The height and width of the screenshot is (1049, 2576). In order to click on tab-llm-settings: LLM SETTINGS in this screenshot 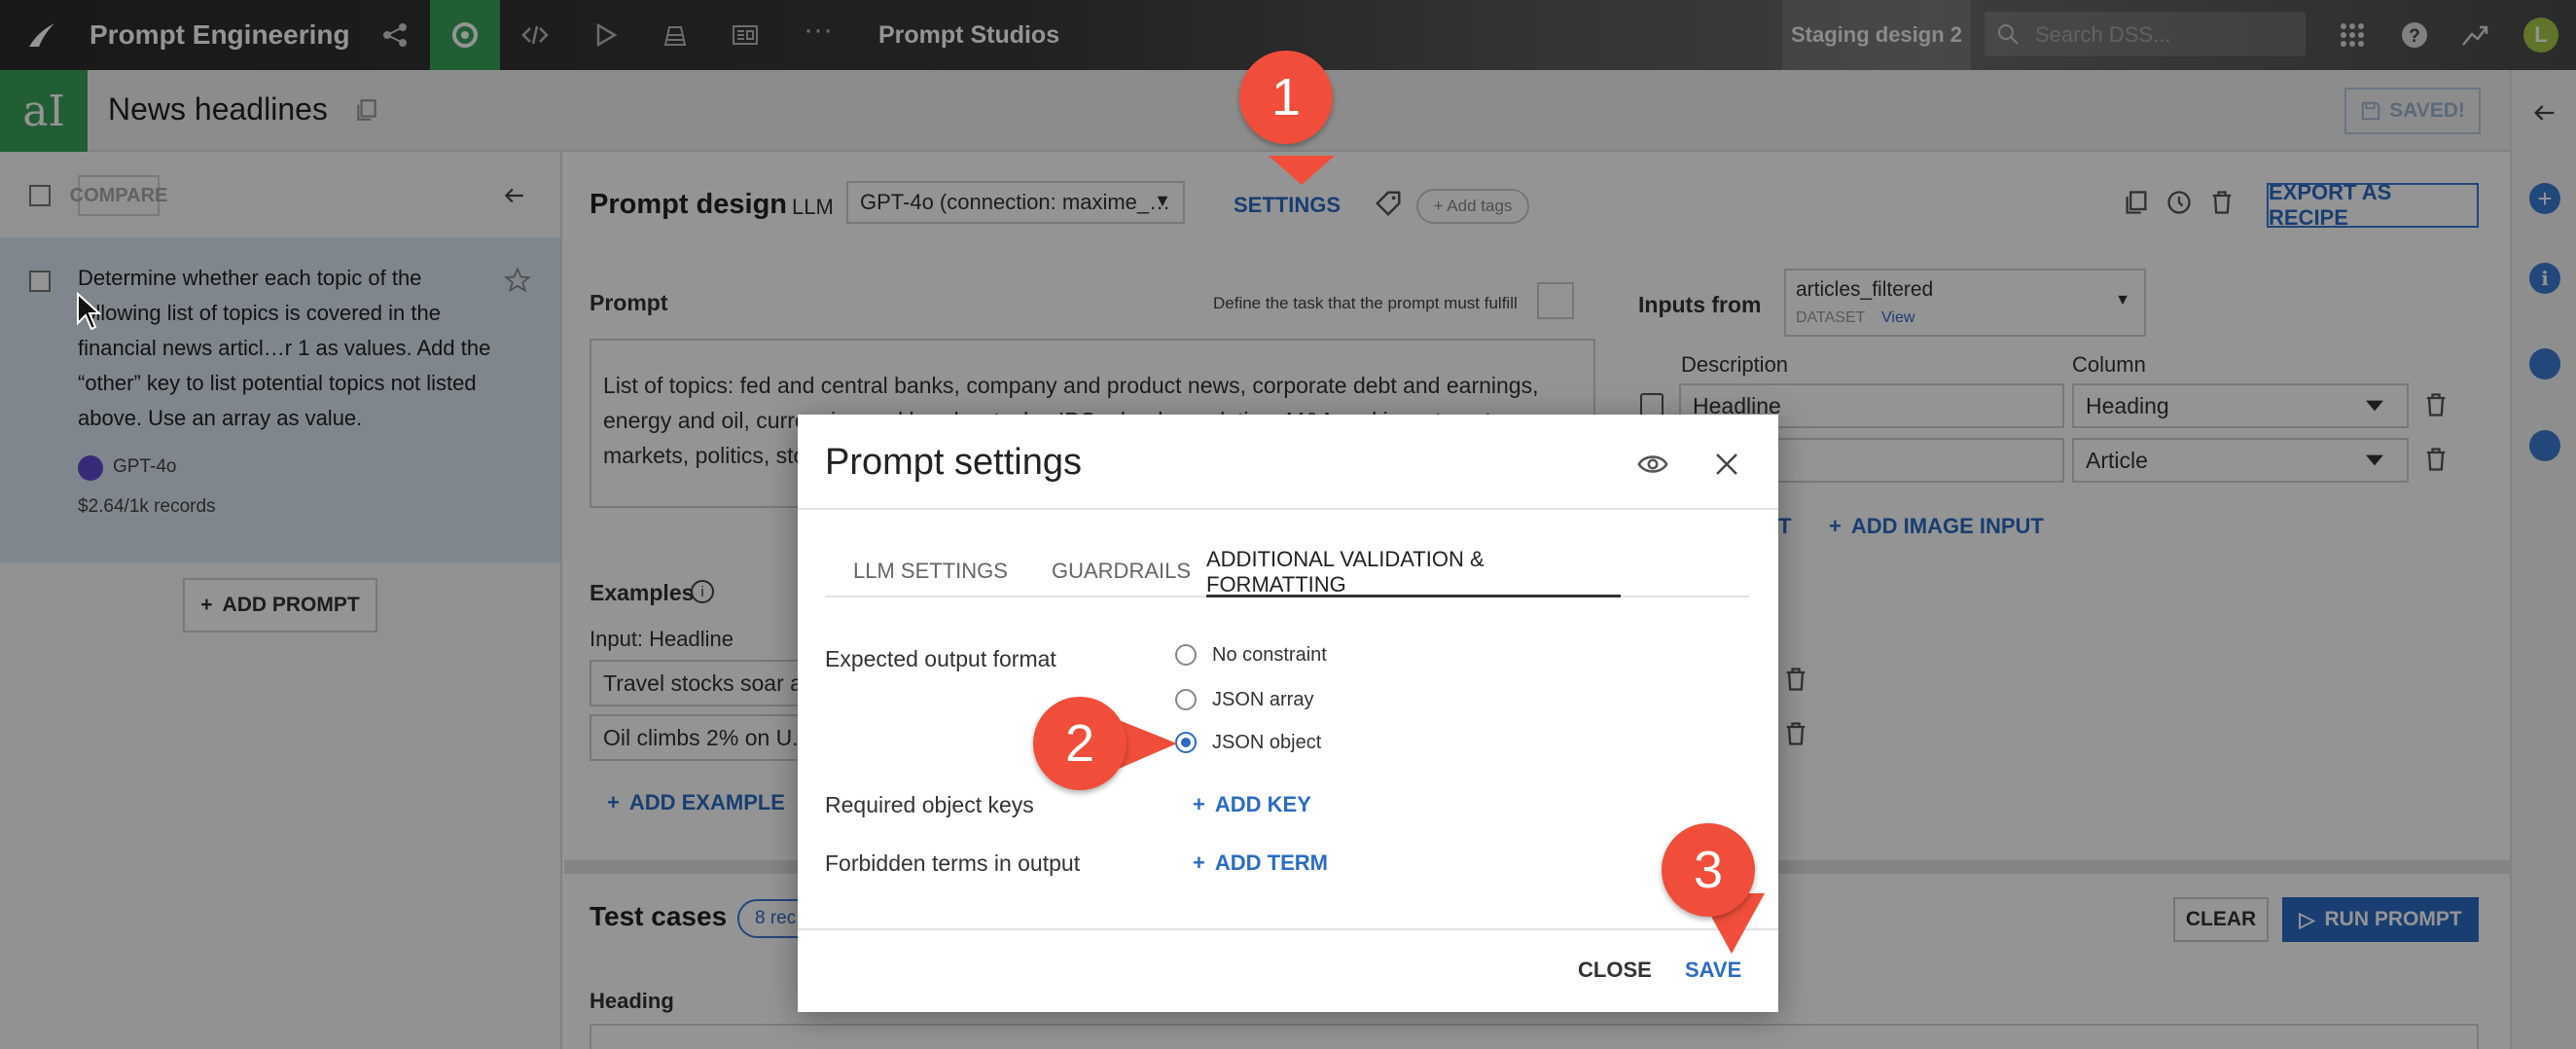, I will do `click(930, 571)`.